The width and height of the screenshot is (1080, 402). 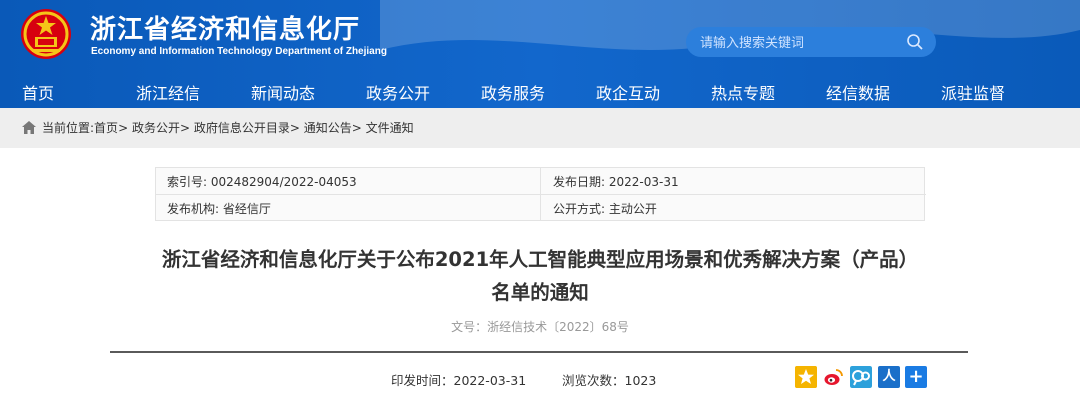 I want to click on more-share-icon: +, so click(x=916, y=377).